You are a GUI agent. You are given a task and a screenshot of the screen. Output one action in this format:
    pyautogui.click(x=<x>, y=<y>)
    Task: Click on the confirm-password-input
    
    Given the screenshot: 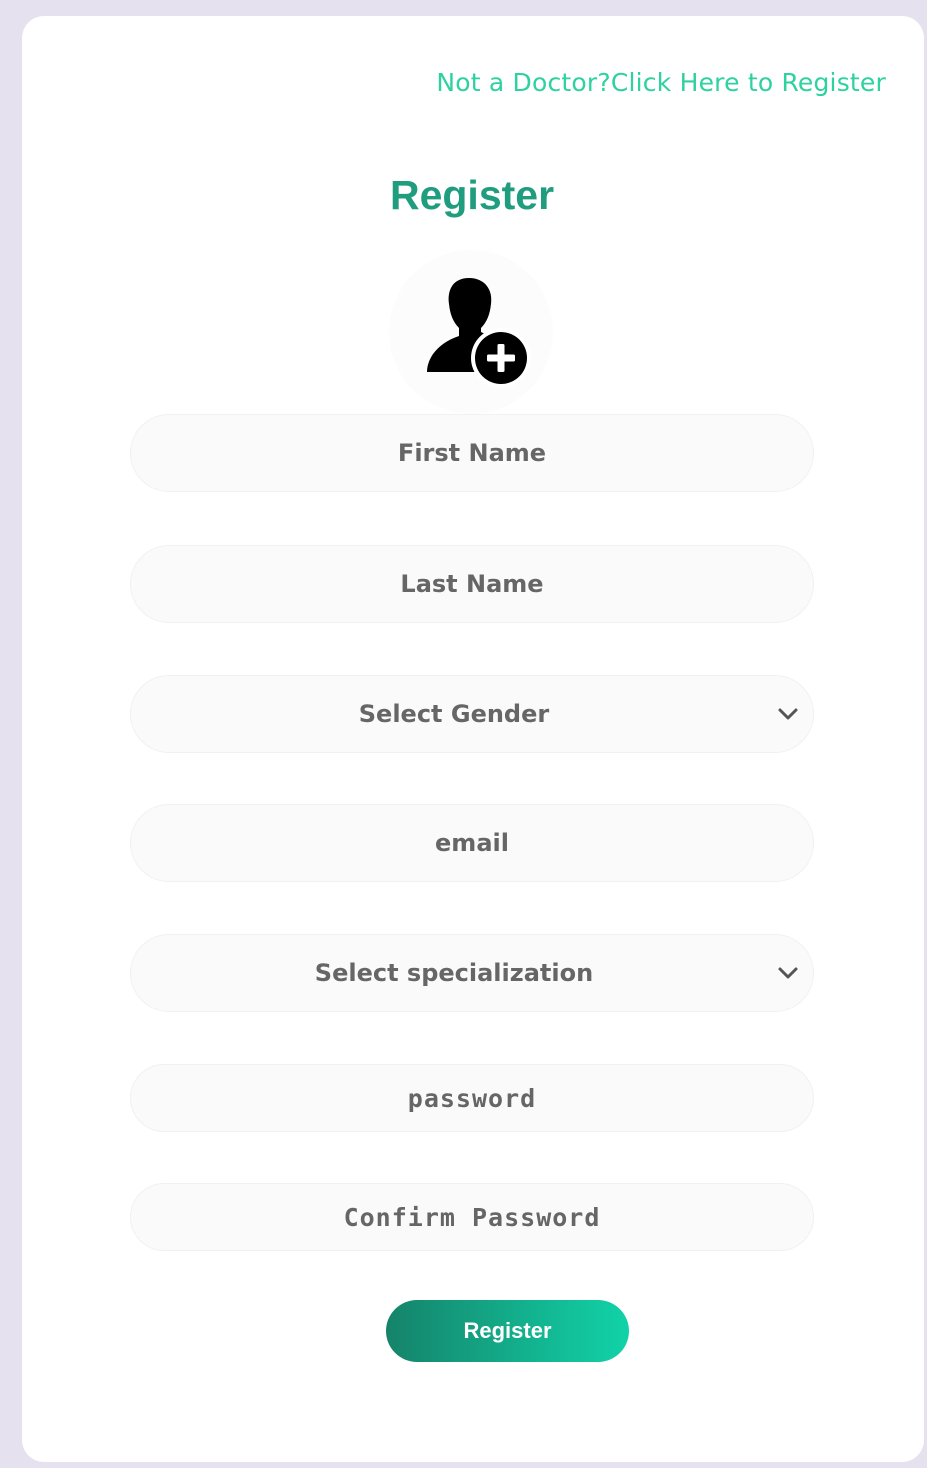 What is the action you would take?
    pyautogui.click(x=472, y=1217)
    